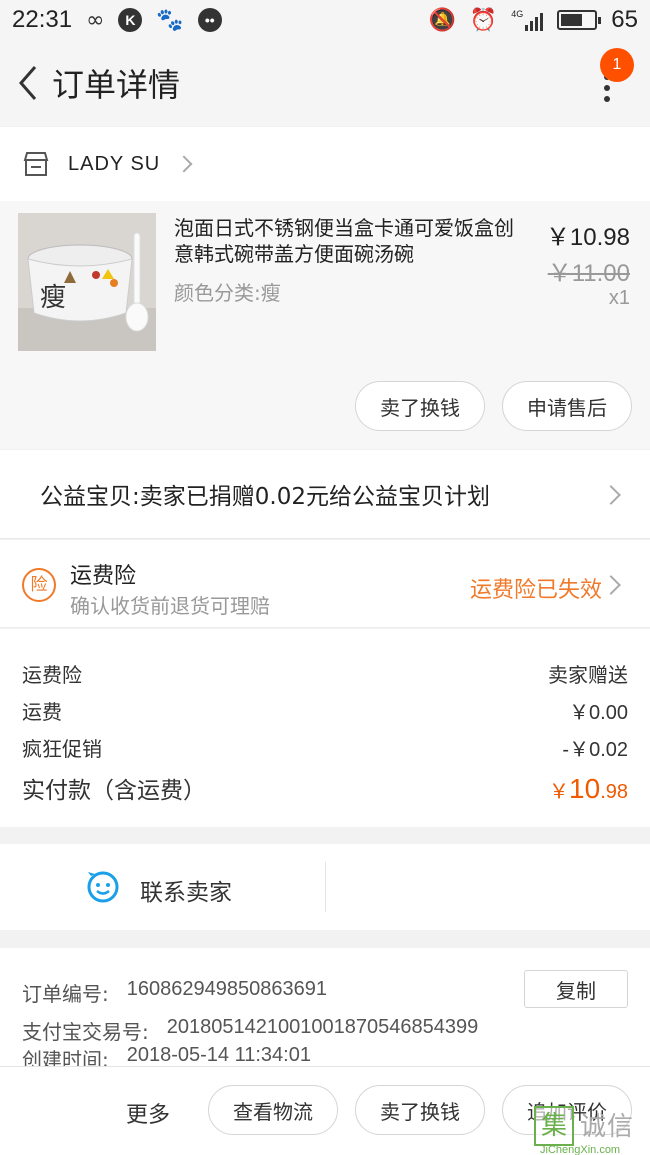 The width and height of the screenshot is (650, 1155). Describe the element at coordinates (325, 584) in the screenshot. I see `shipping-insurance-row: 险 运费险 确认收货前退货可理赔 运费险已失效` at that location.